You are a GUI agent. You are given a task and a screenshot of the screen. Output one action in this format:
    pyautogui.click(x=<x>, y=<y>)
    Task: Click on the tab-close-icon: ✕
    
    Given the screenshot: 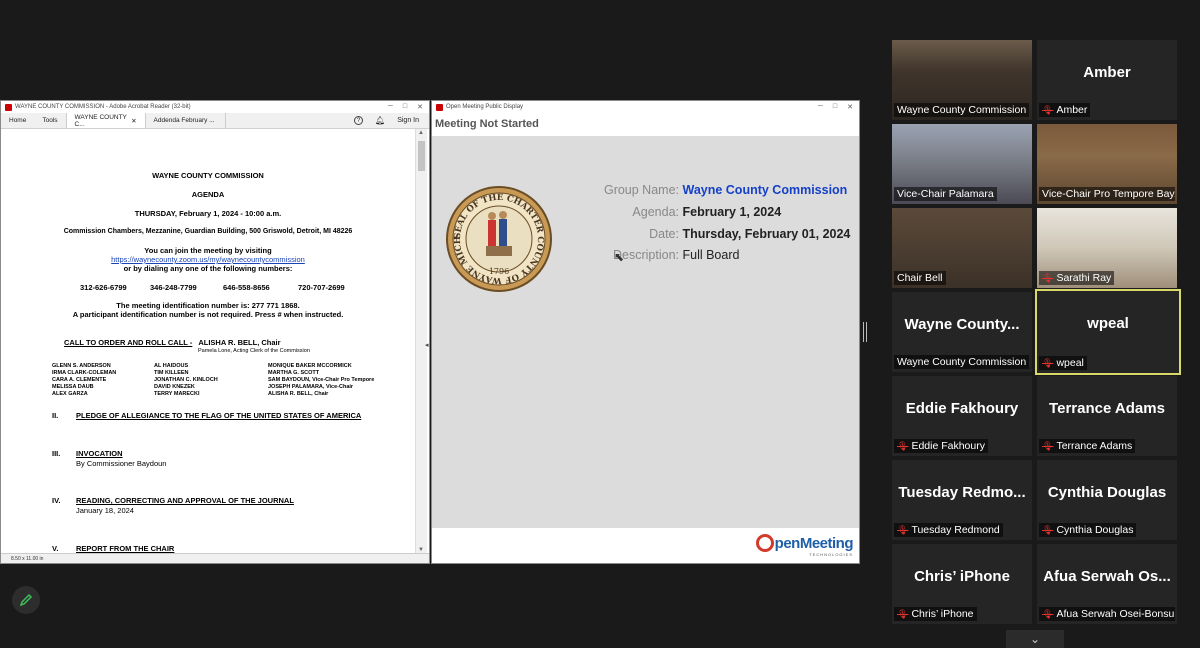 What is the action you would take?
    pyautogui.click(x=133, y=121)
    